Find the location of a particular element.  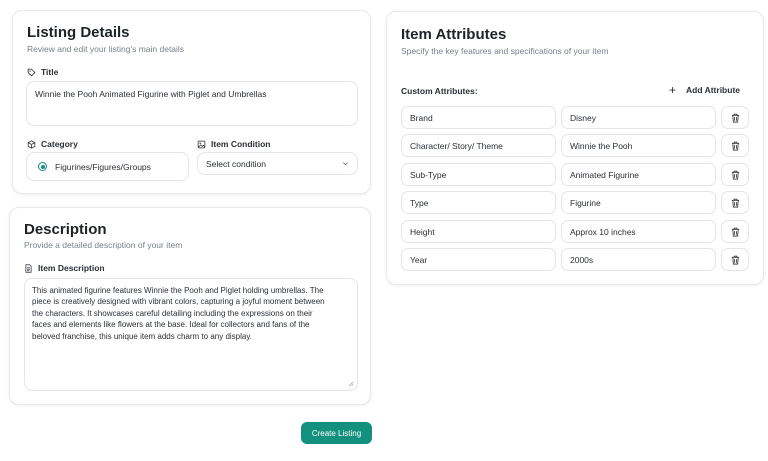

tag-icon is located at coordinates (31, 72).